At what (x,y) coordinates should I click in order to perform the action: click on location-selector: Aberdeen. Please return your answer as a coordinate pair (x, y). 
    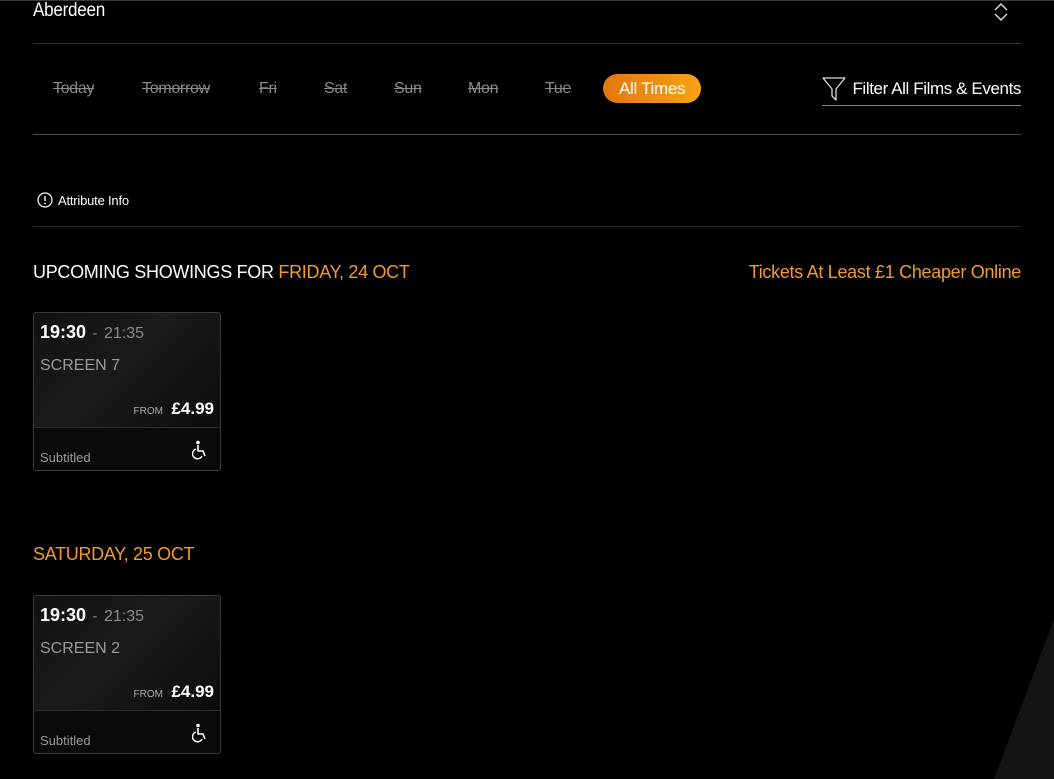
    Looking at the image, I should click on (527, 22).